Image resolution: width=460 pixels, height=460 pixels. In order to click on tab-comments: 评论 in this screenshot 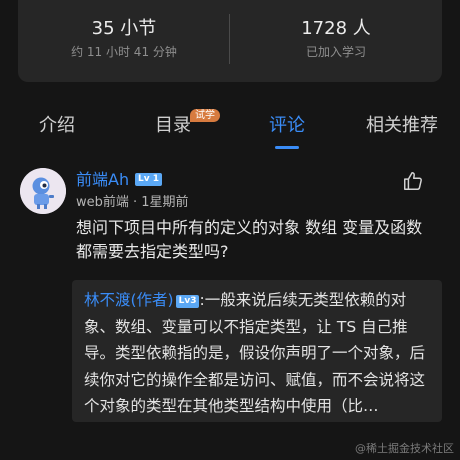, I will do `click(287, 126)`.